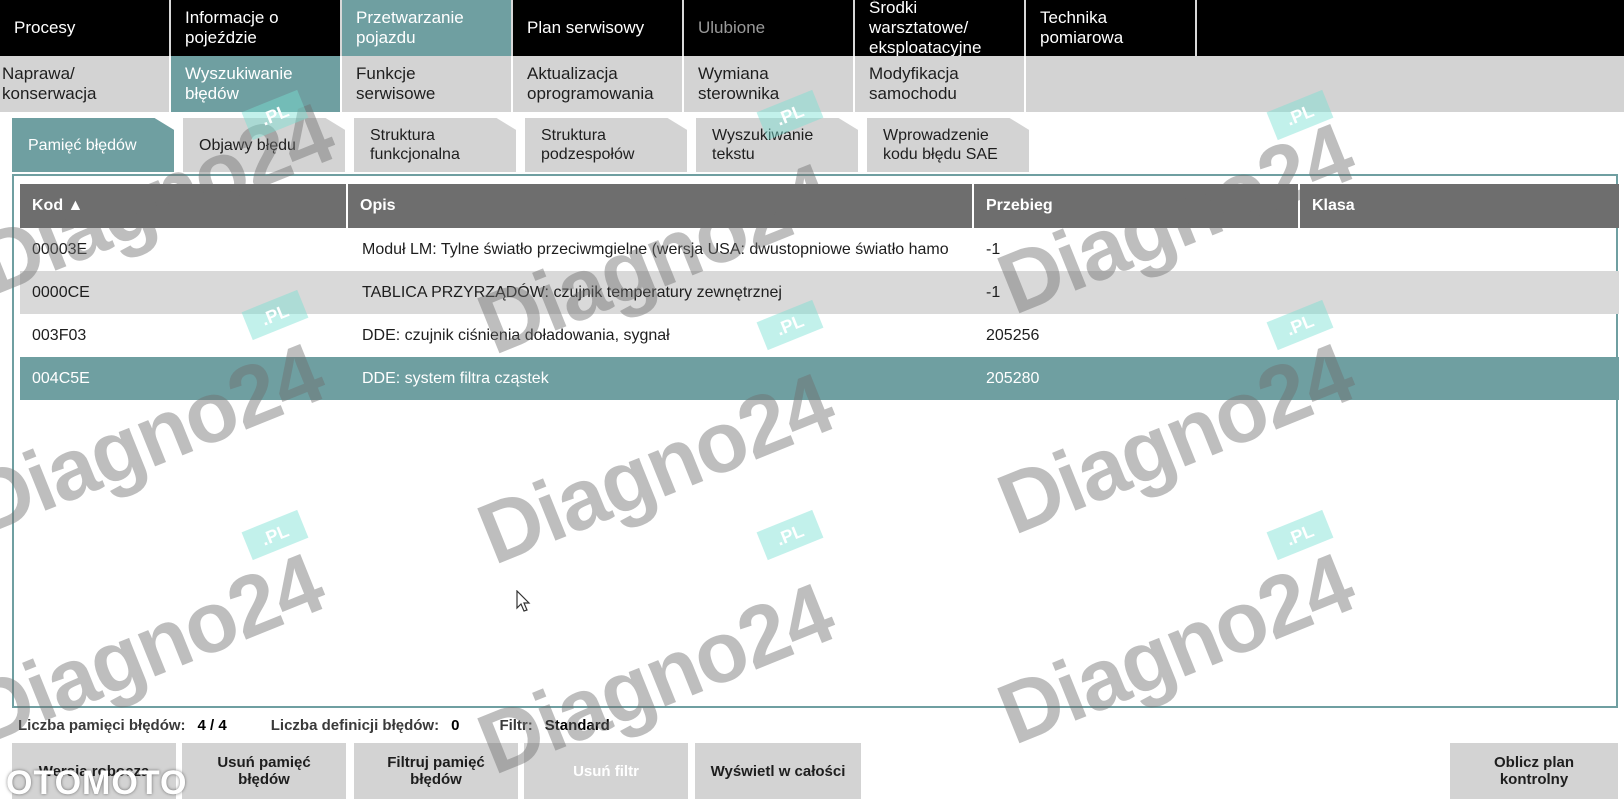 This screenshot has width=1624, height=802. I want to click on filter-fault-memory-button: Filtruj pamięć błędów, so click(436, 771).